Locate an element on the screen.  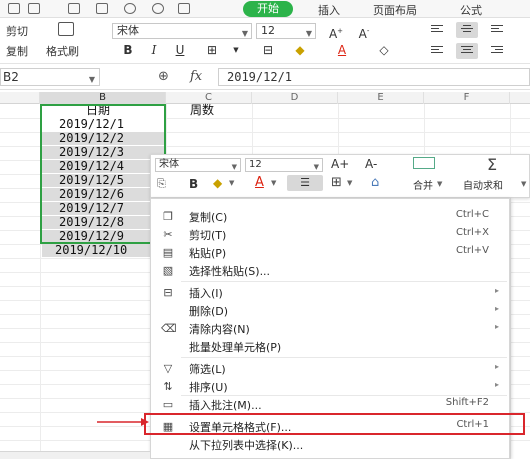
bold-icon: B is located at coordinates (128, 50).